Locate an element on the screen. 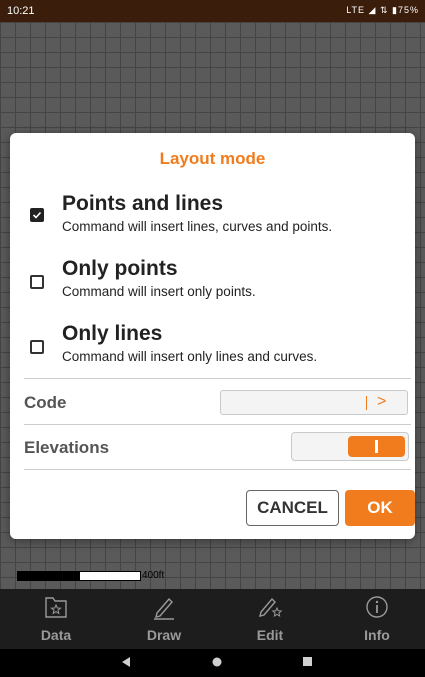 The image size is (425, 677). option-title: Only points is located at coordinates (120, 268).